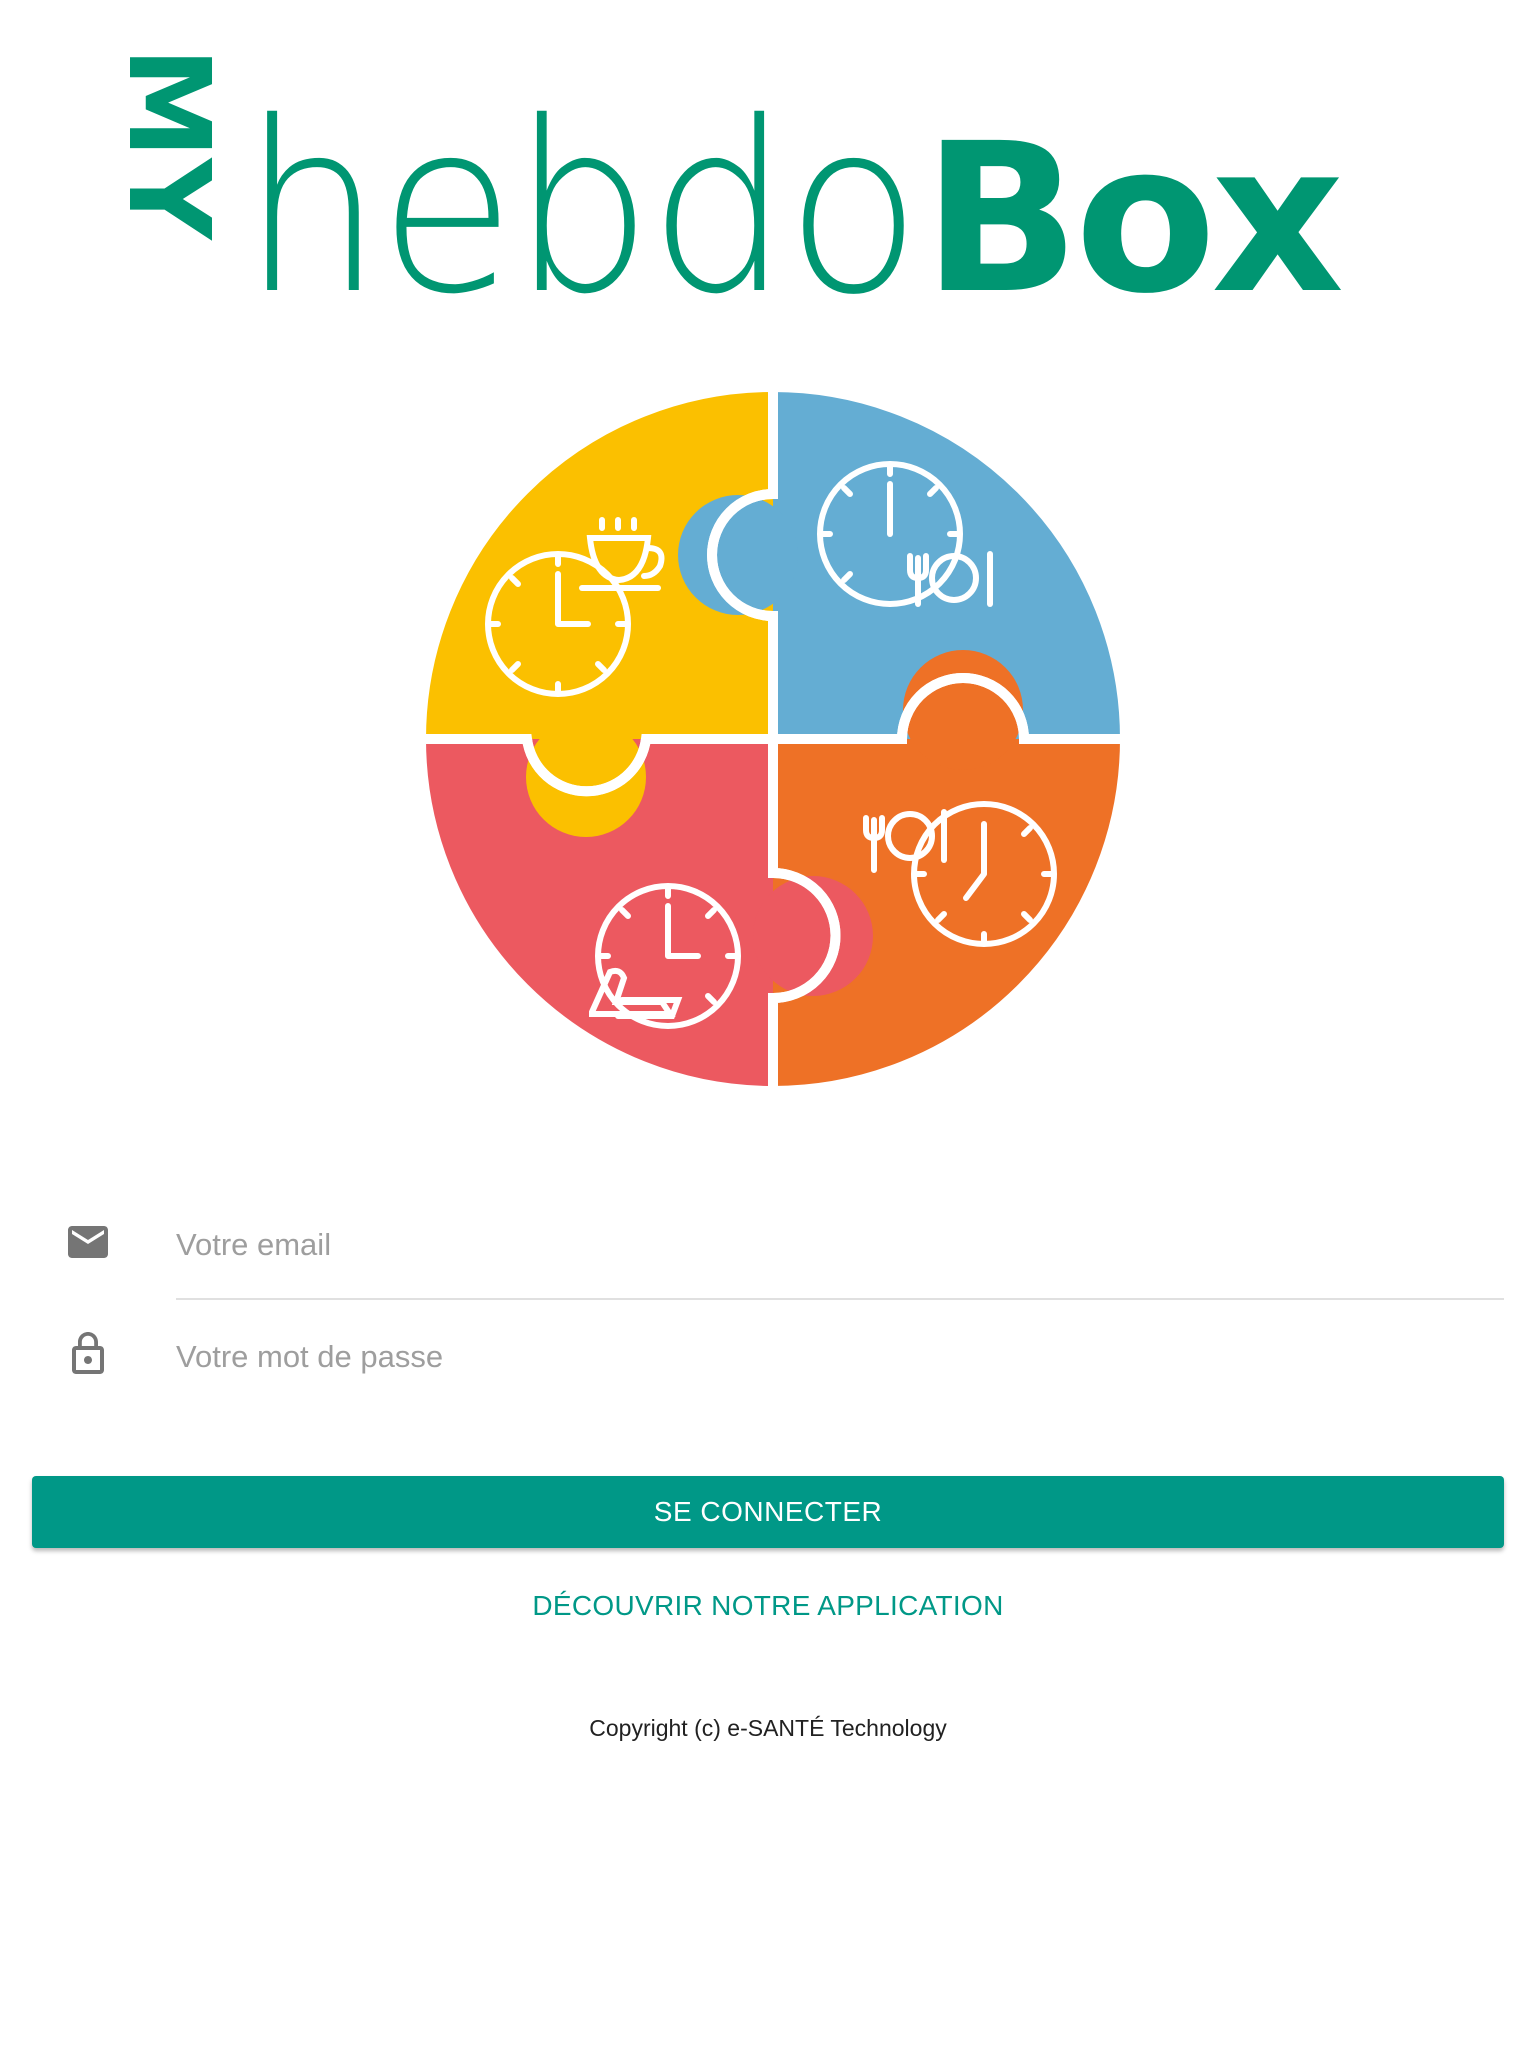 The width and height of the screenshot is (1536, 2048). What do you see at coordinates (88, 1353) in the screenshot?
I see `lock-icon` at bounding box center [88, 1353].